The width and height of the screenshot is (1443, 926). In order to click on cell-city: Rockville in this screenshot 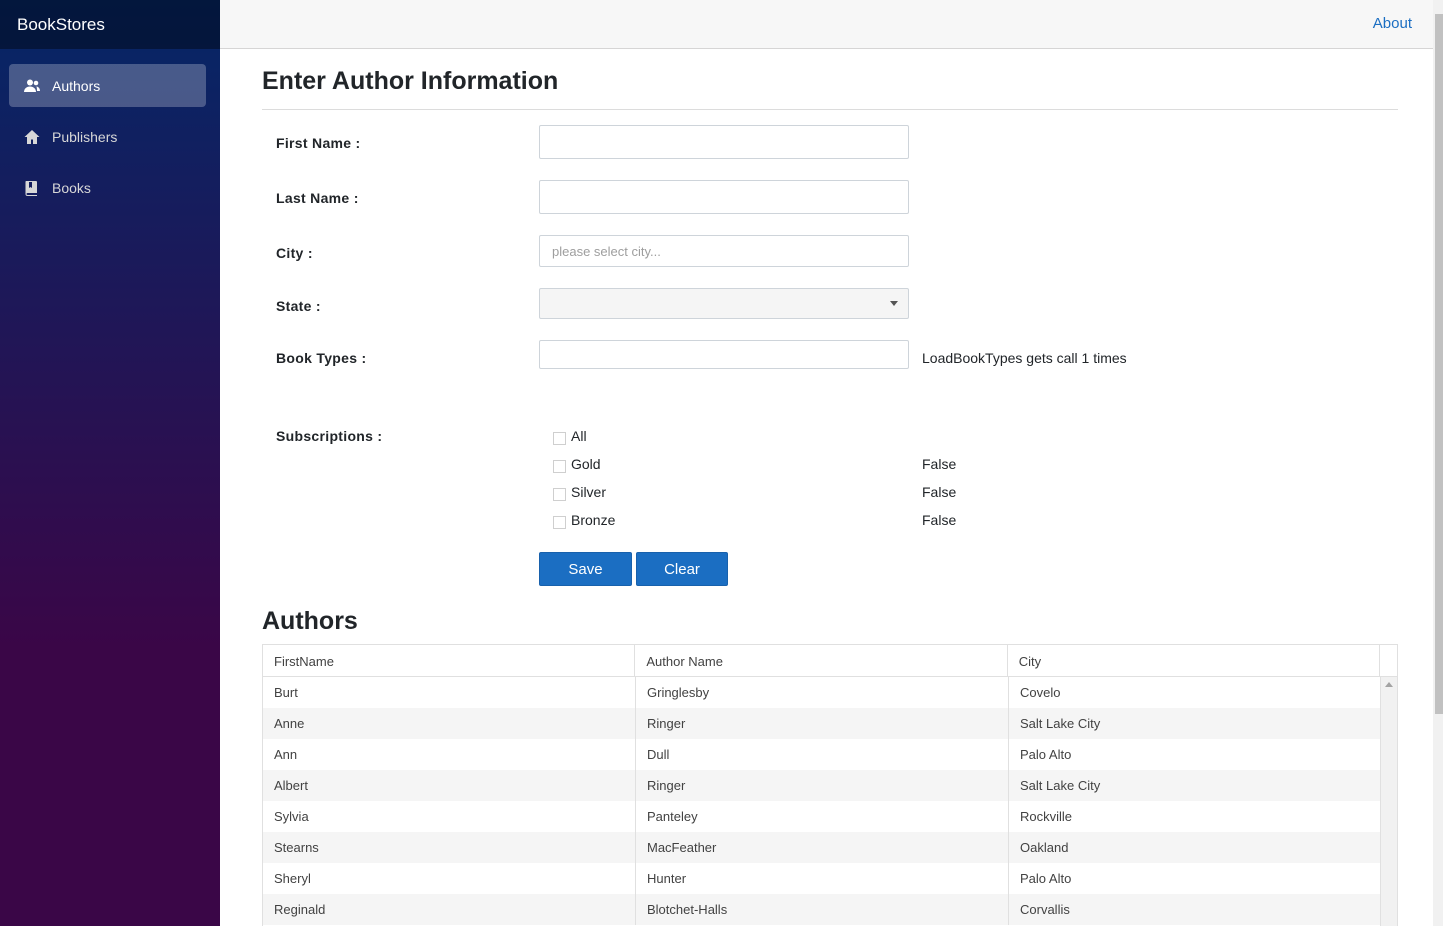, I will do `click(1195, 816)`.